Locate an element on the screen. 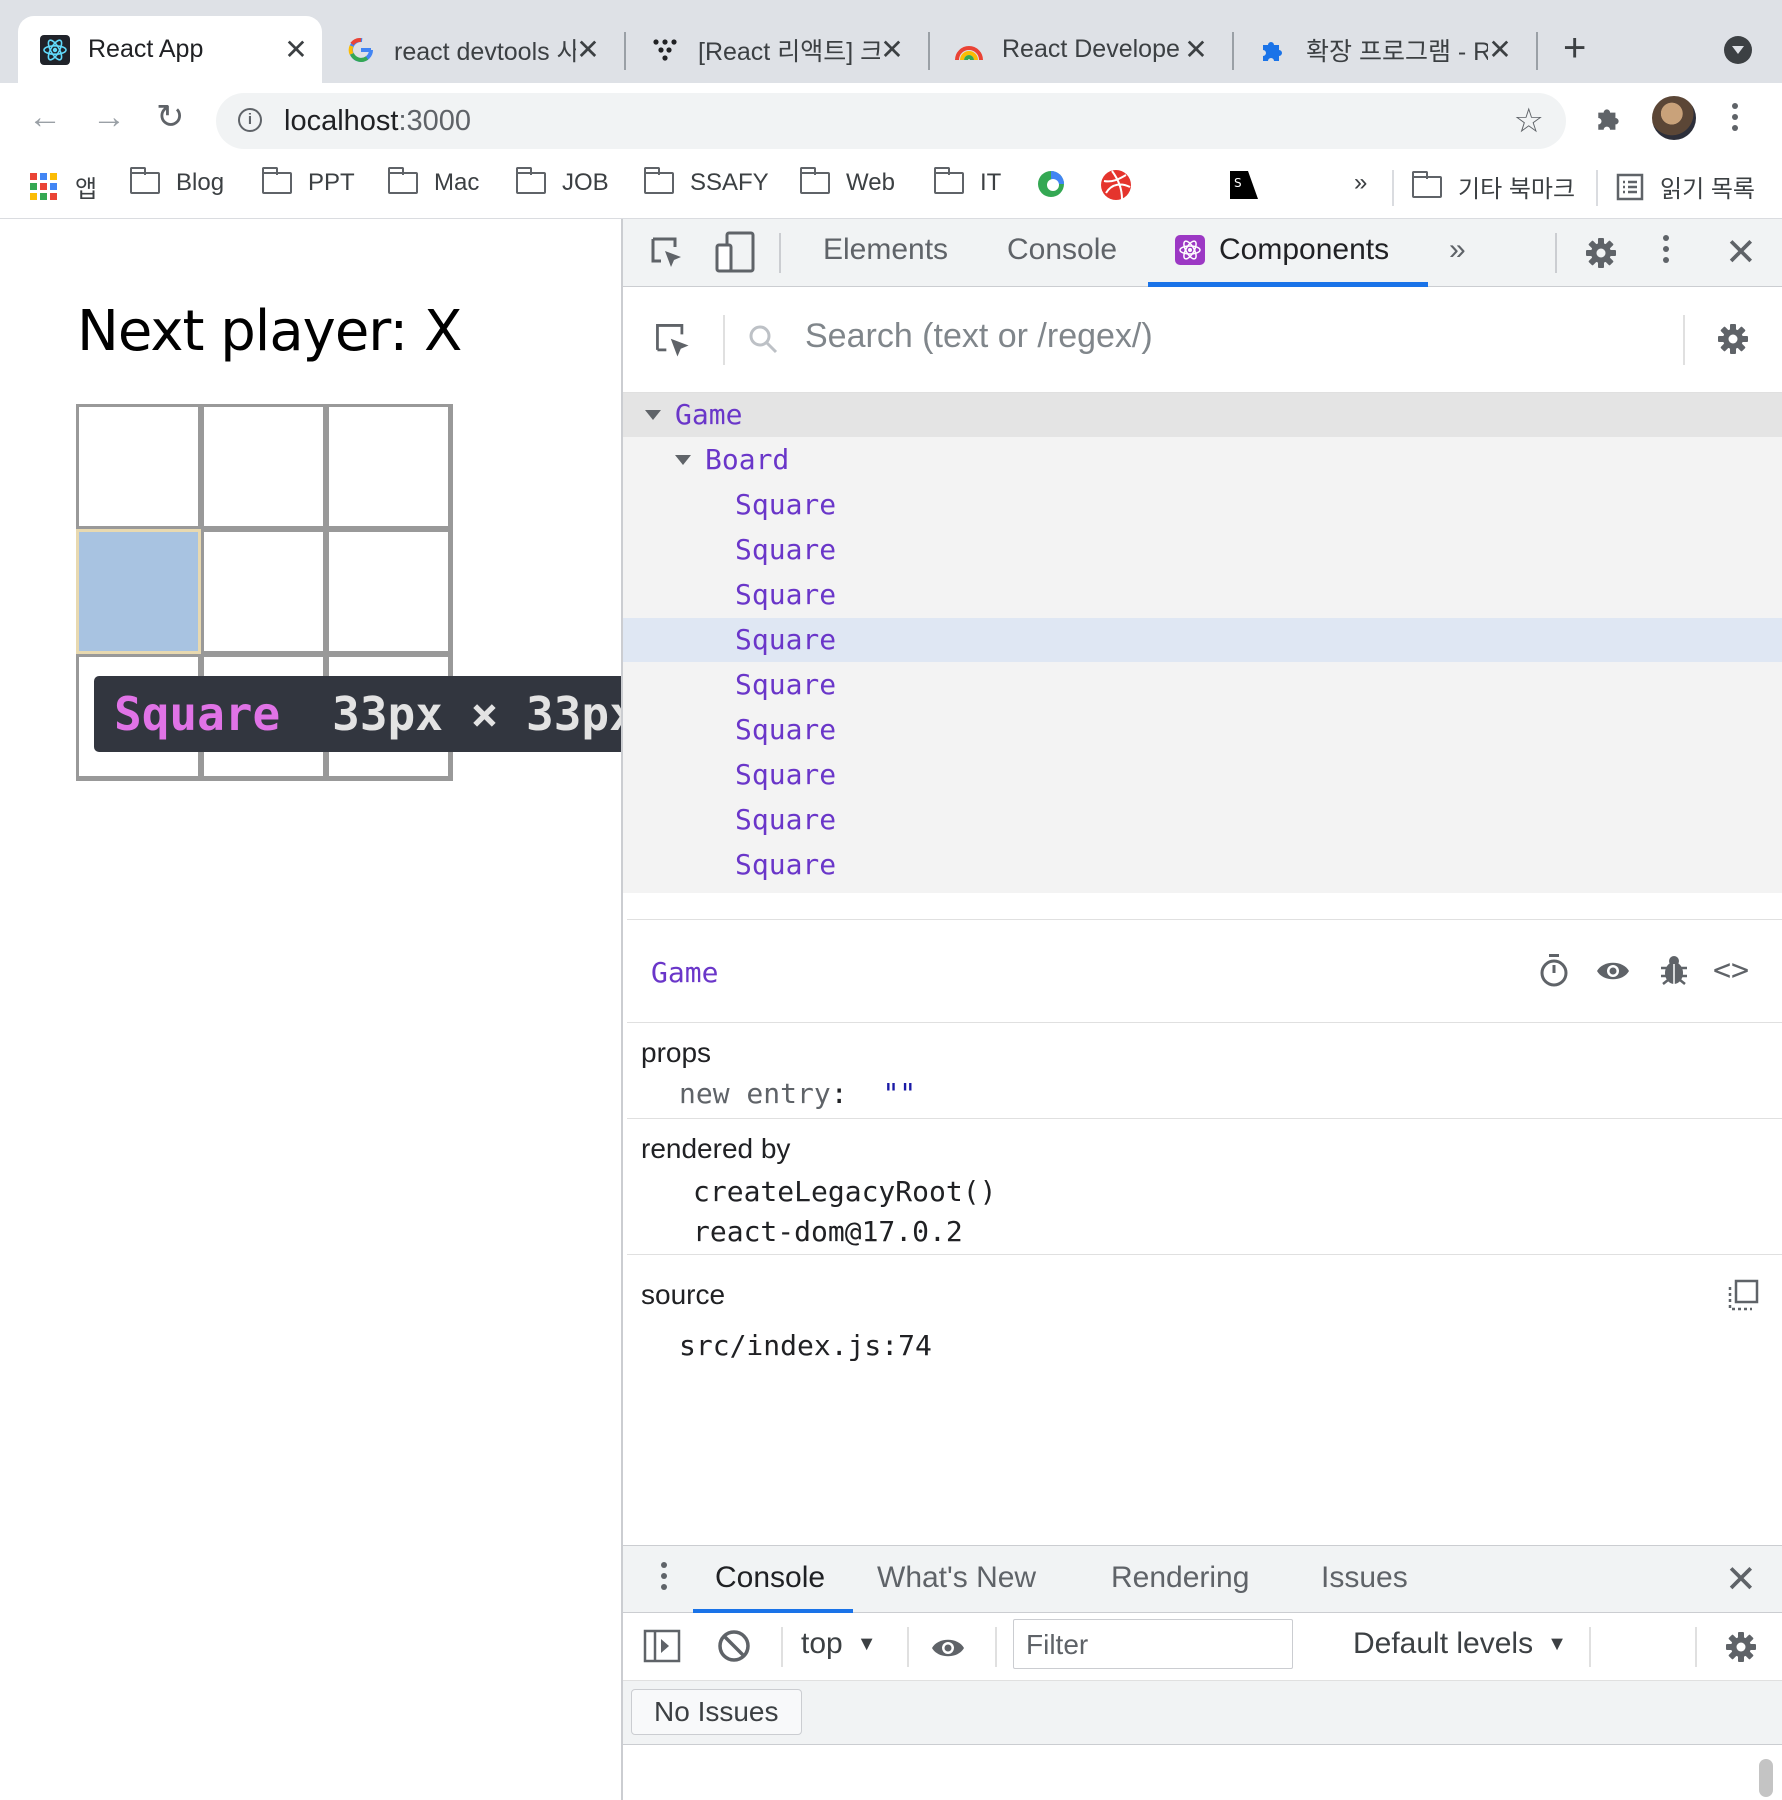 The height and width of the screenshot is (1800, 1782). console-settings-gear-icon is located at coordinates (1741, 1647).